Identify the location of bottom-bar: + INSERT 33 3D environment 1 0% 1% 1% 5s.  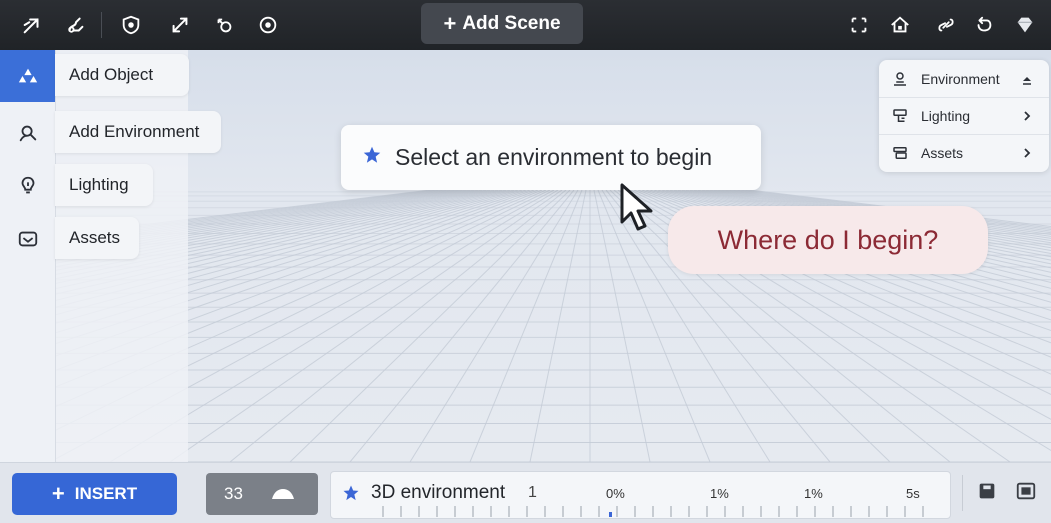
(525, 492).